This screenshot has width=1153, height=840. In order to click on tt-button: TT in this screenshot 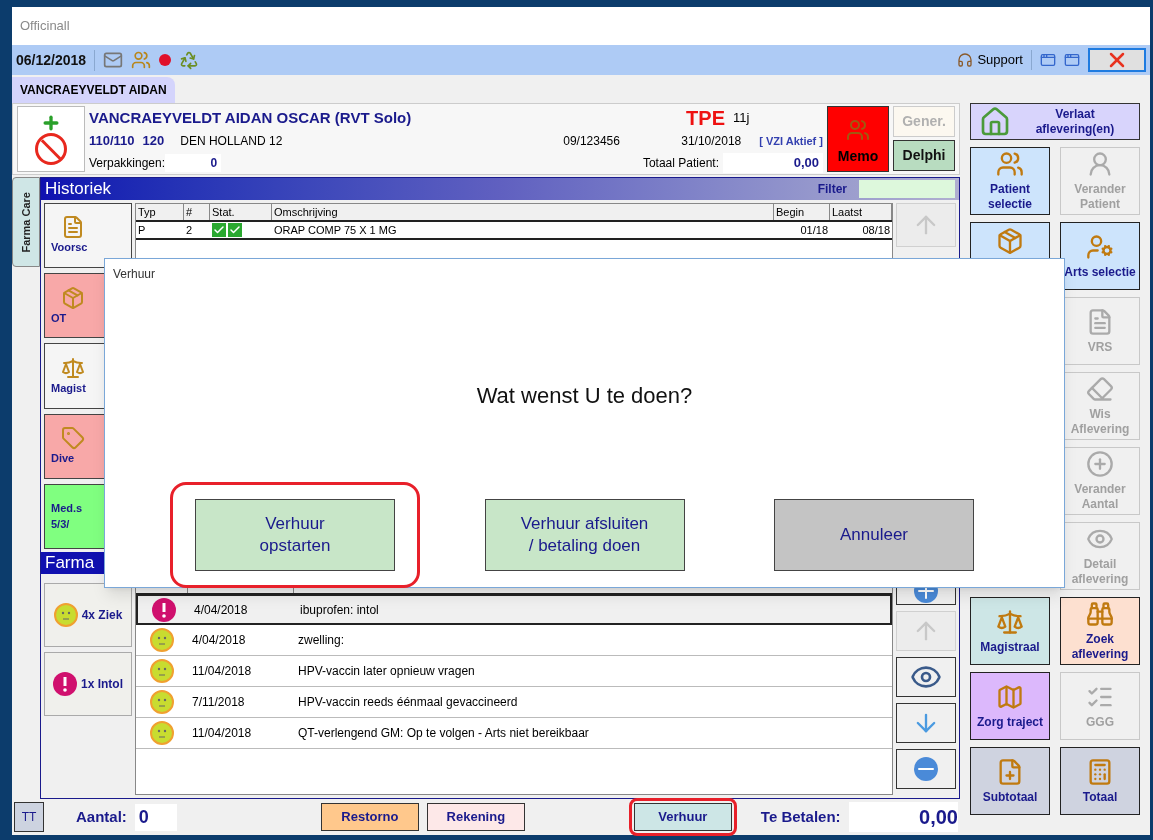, I will do `click(29, 817)`.